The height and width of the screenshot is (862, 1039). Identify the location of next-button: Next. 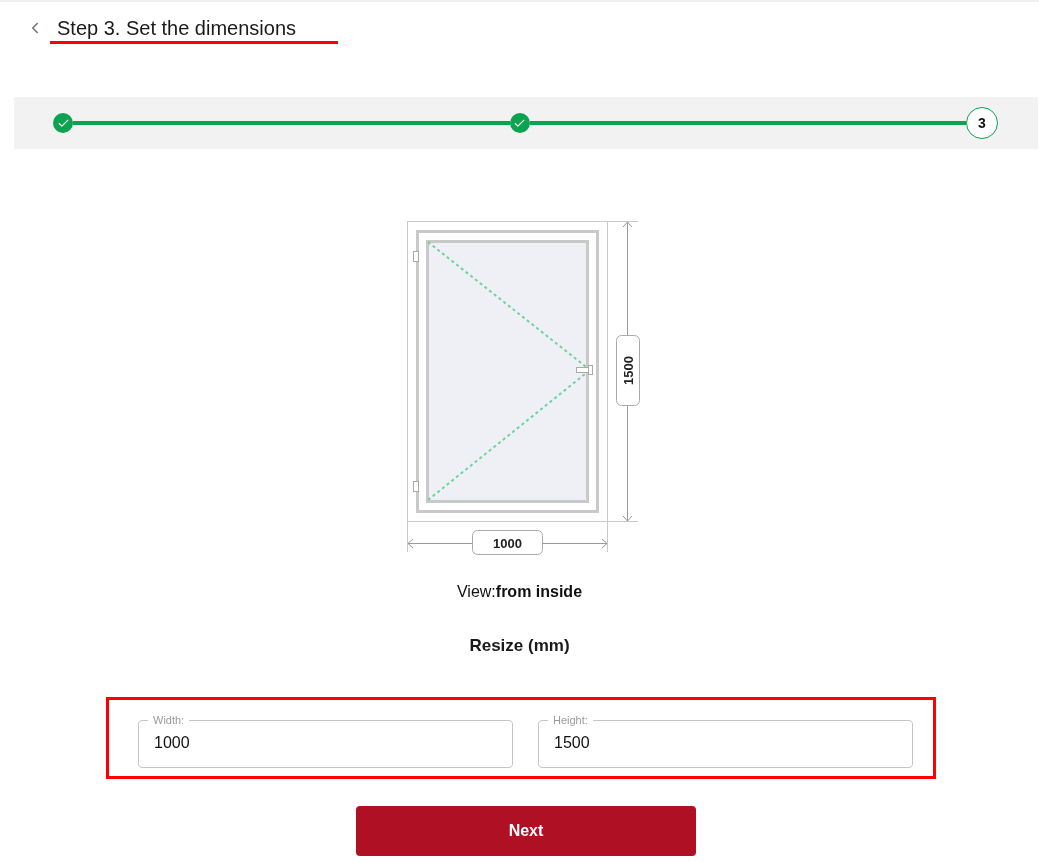
(526, 831).